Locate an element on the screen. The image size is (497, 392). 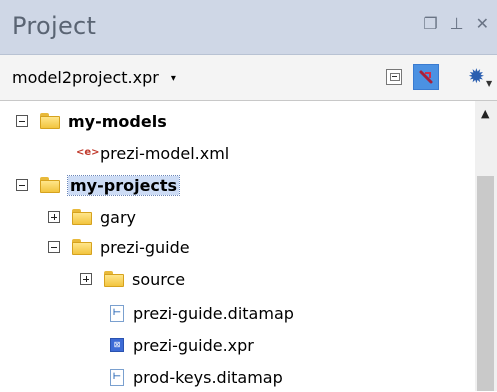
tree-item-prezi-model-xml: <e> prezi-model.xml is located at coordinates (152, 153).